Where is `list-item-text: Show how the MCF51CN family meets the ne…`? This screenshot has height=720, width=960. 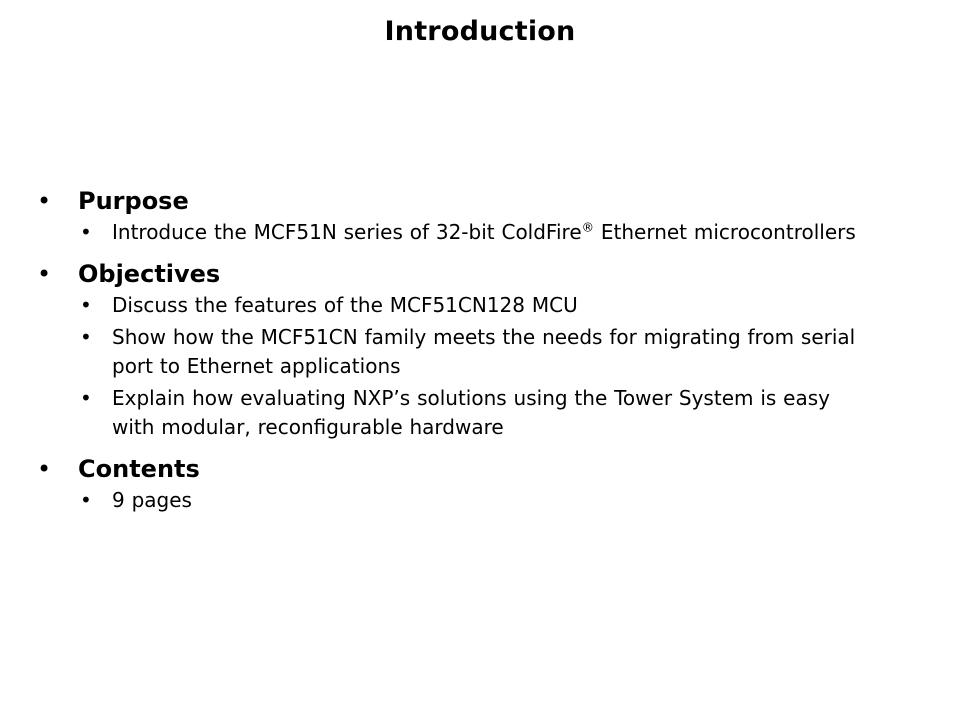
list-item-text: Show how the MCF51CN family meets the ne… is located at coordinates (484, 351).